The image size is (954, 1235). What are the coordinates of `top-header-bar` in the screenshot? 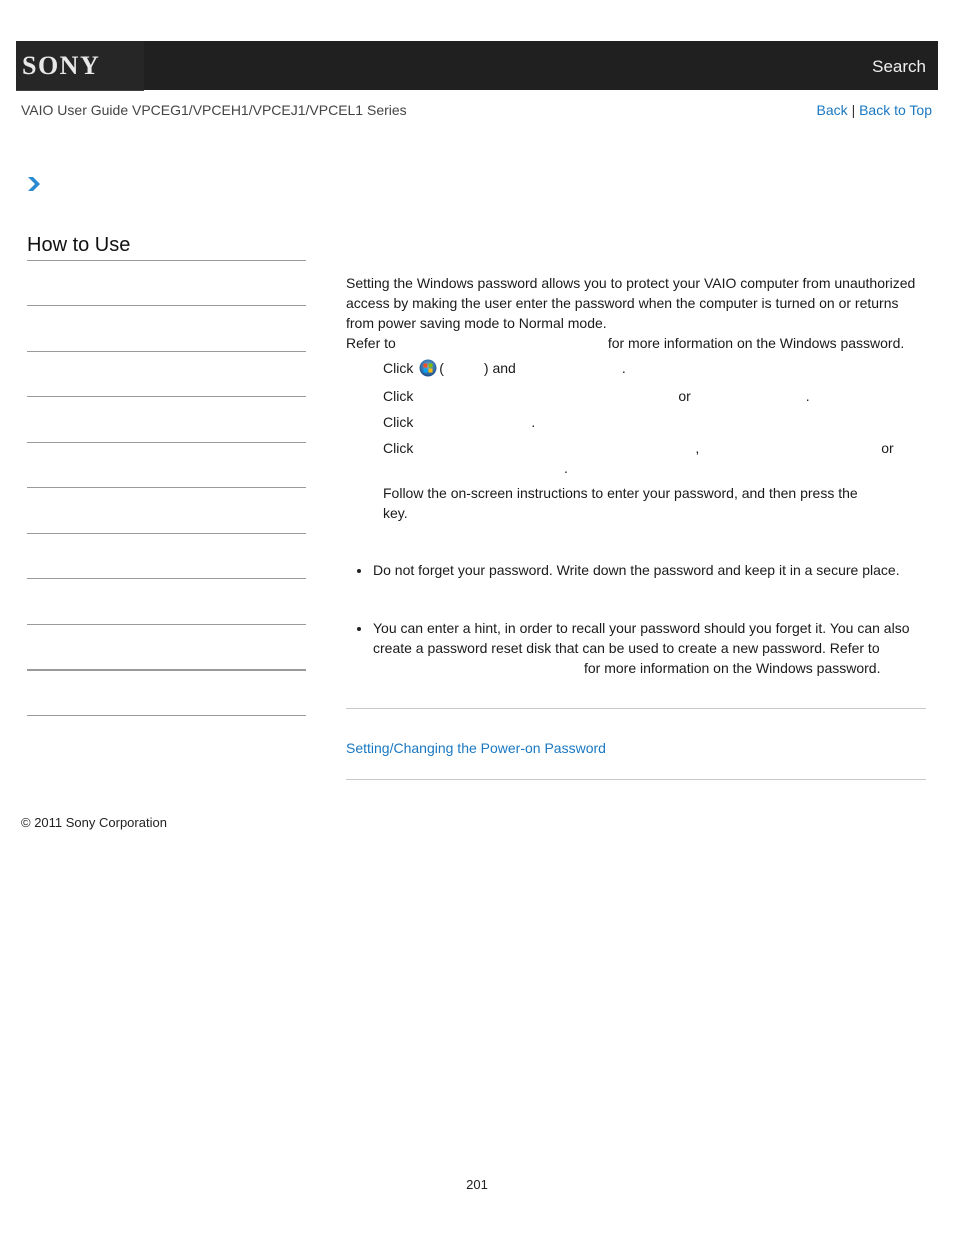 It's located at (477, 65).